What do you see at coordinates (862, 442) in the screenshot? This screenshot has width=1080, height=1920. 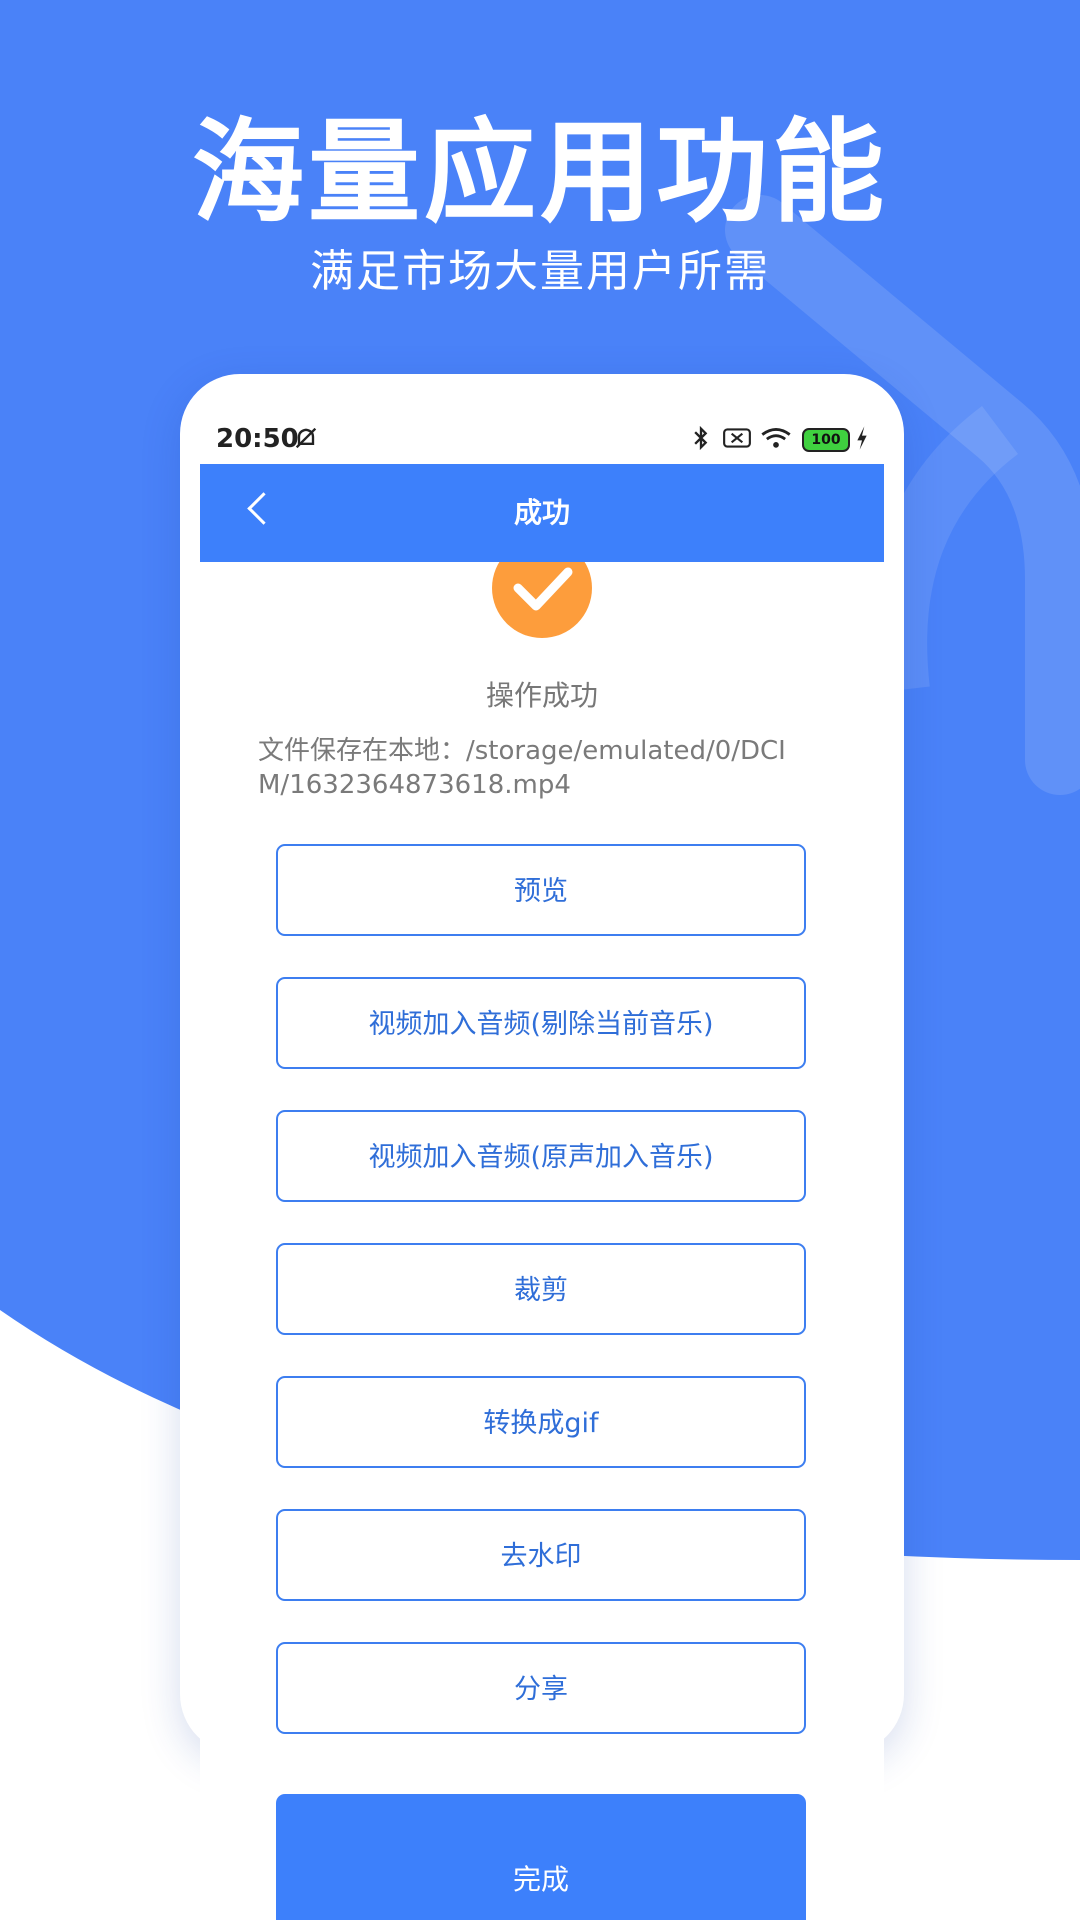 I see `lightning-icon` at bounding box center [862, 442].